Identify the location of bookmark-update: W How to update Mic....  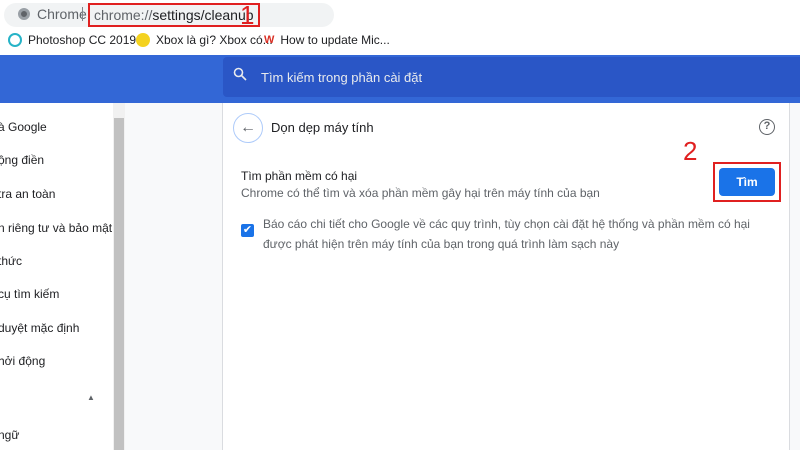
(327, 40).